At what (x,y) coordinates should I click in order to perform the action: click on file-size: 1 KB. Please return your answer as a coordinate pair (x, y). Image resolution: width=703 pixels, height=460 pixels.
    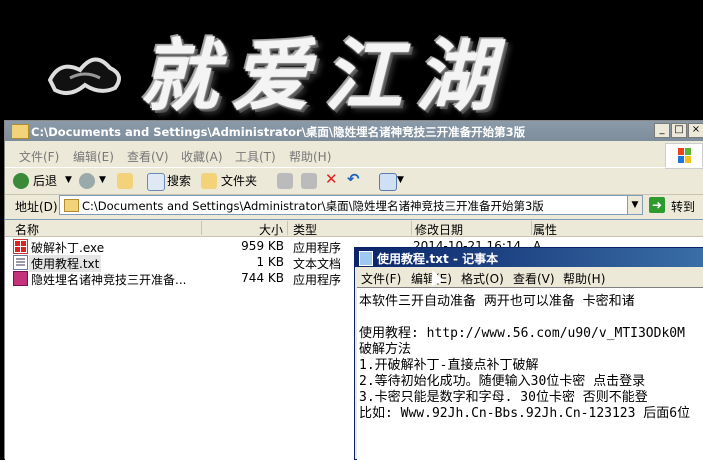
    Looking at the image, I should click on (270, 262).